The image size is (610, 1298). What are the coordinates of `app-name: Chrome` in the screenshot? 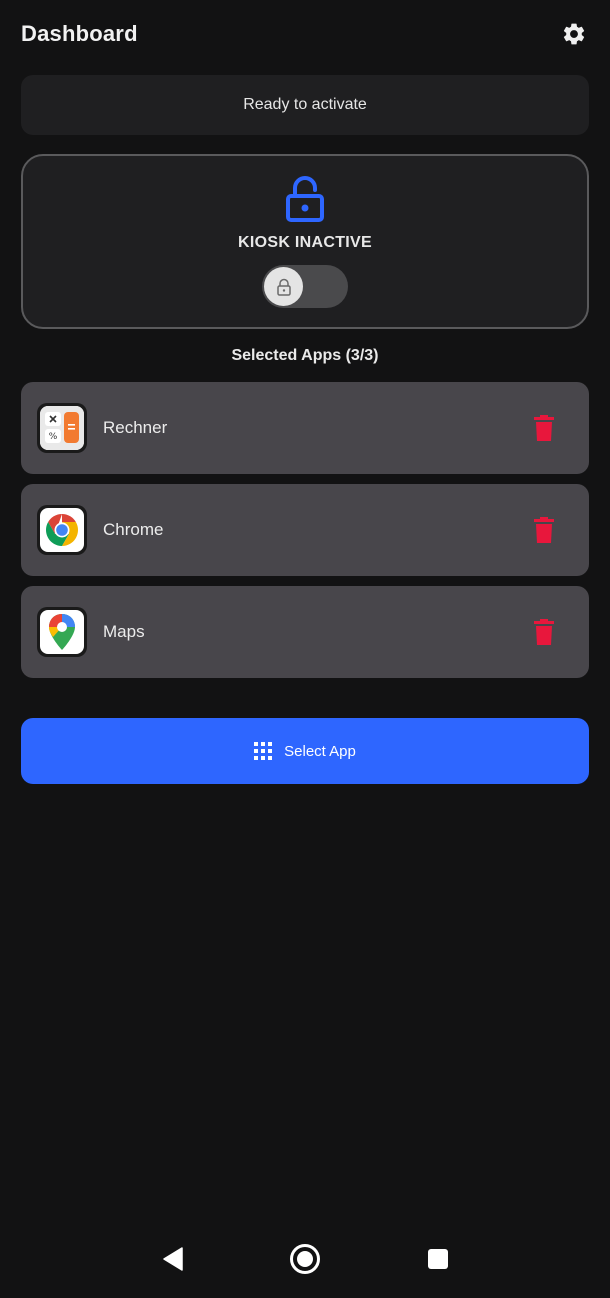 It's located at (133, 529).